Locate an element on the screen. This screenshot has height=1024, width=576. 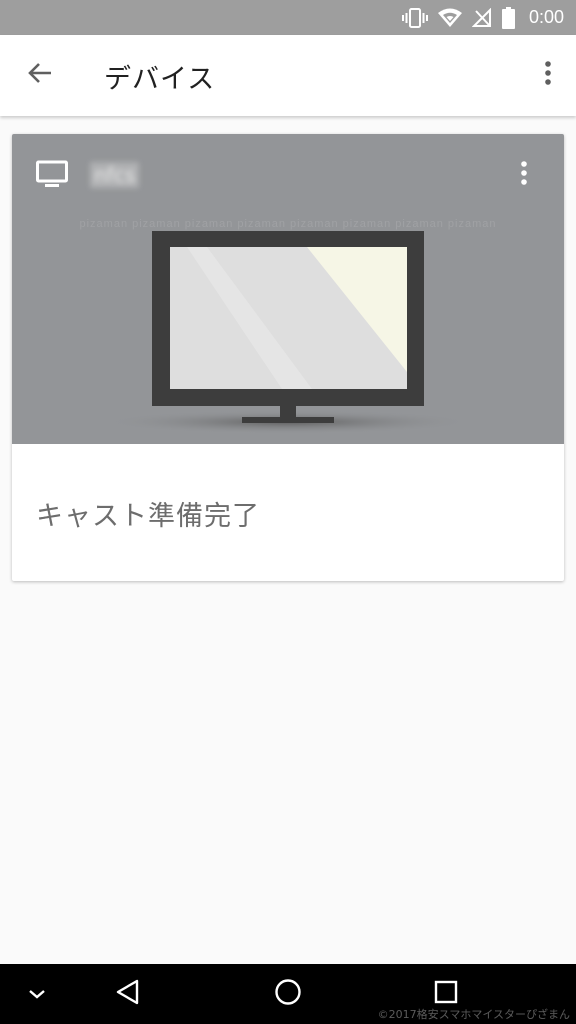
battery-icon is located at coordinates (508, 17).